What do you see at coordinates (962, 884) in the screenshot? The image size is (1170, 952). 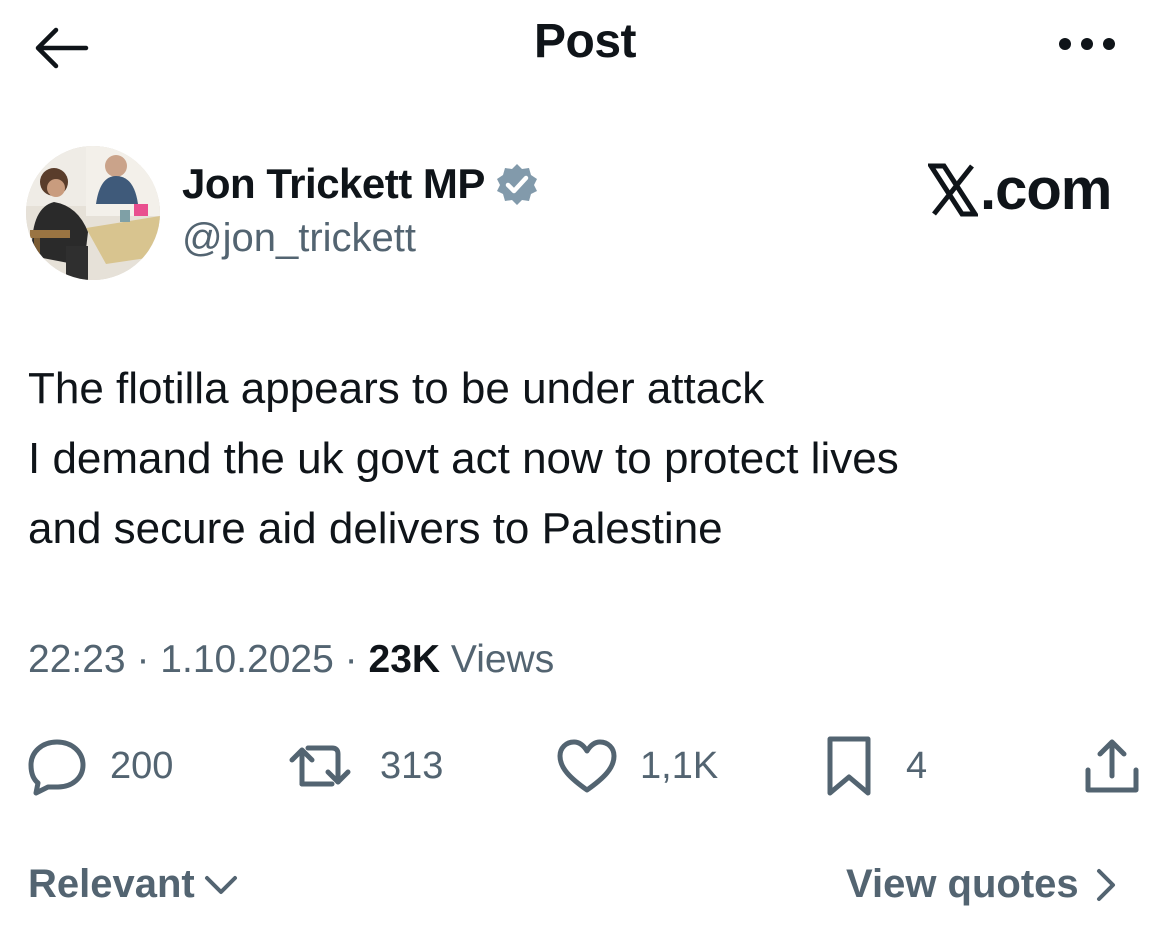 I see `view-quotes-label: View quotes` at bounding box center [962, 884].